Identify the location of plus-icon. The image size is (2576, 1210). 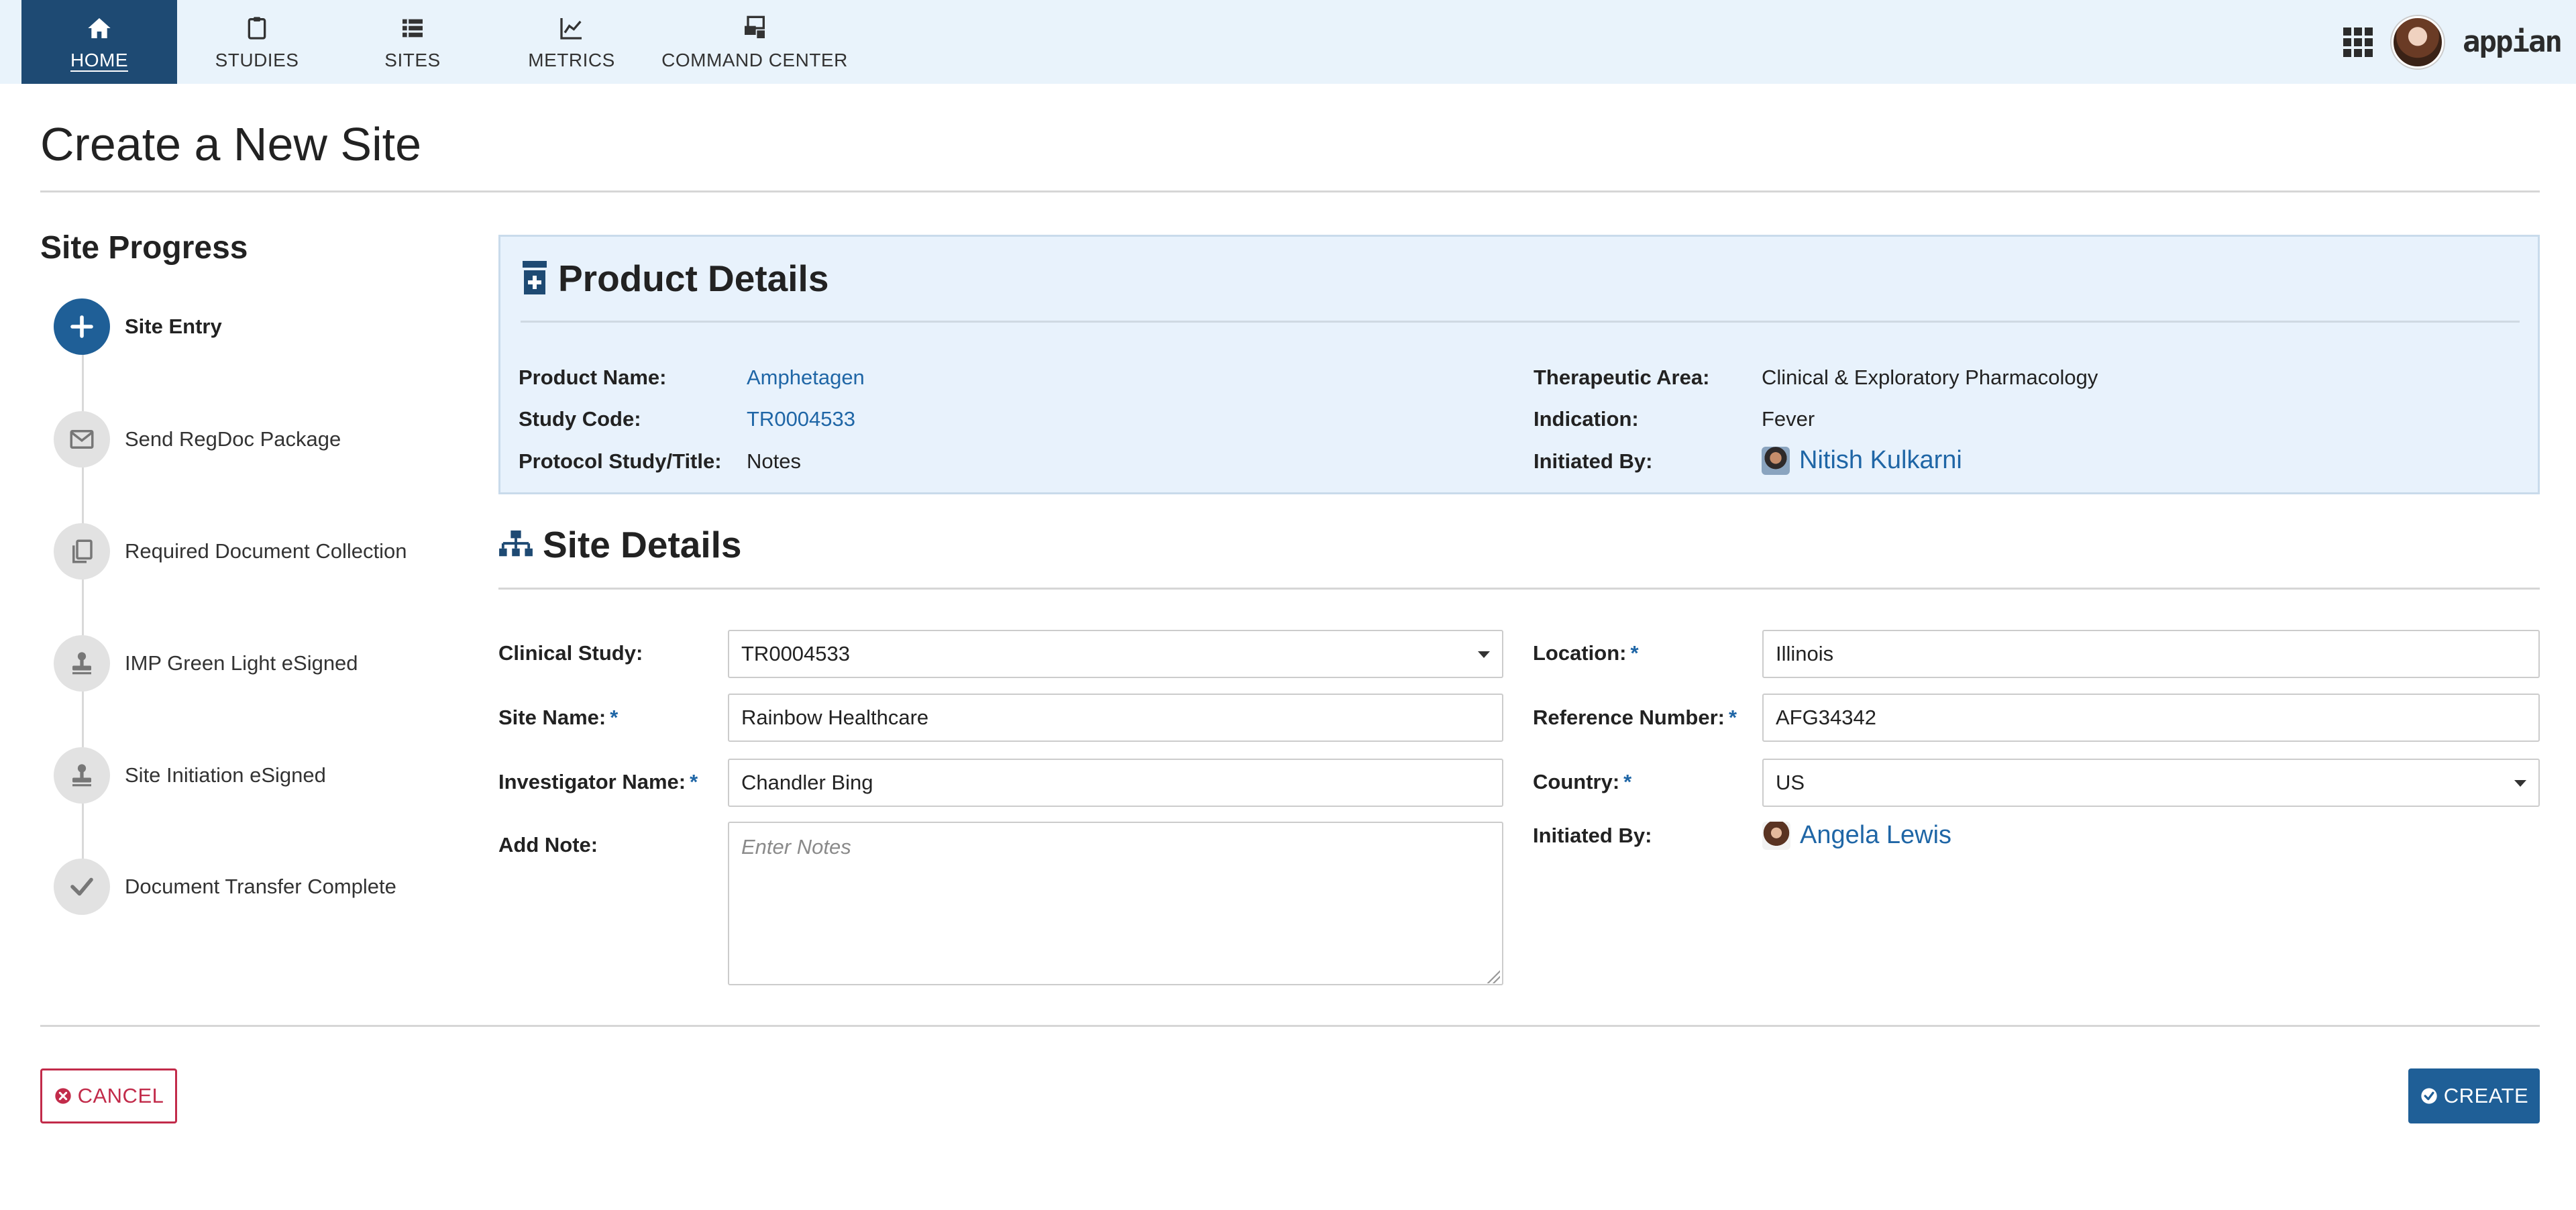
(82, 327).